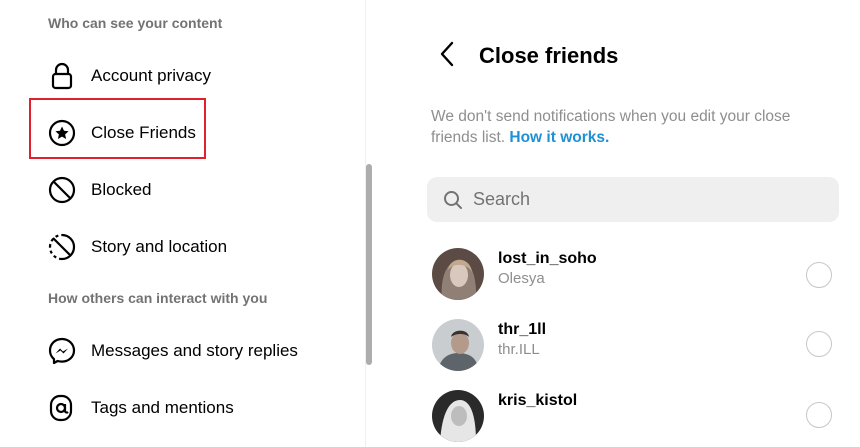 The image size is (860, 447). I want to click on search-input, so click(643, 199).